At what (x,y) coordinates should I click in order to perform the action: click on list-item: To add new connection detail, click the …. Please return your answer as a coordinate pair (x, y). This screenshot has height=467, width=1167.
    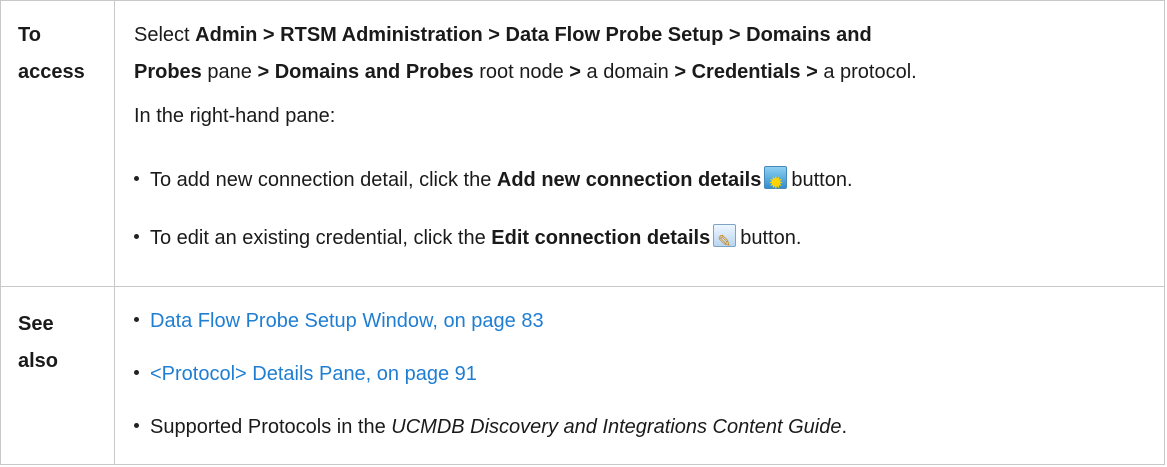
    Looking at the image, I should click on (493, 182).